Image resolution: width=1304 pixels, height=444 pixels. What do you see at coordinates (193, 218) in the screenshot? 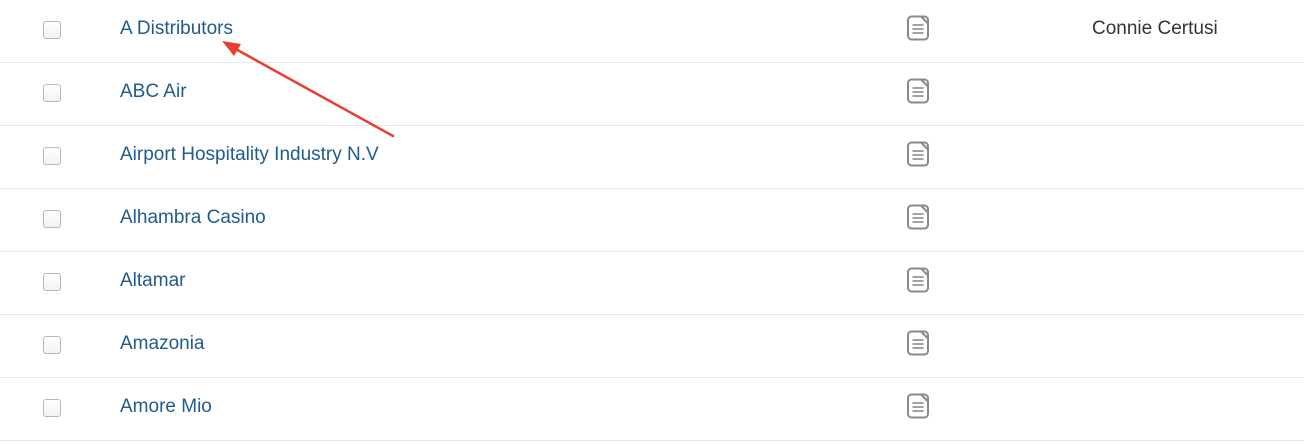
I see `account-name-link: Alhambra Casino` at bounding box center [193, 218].